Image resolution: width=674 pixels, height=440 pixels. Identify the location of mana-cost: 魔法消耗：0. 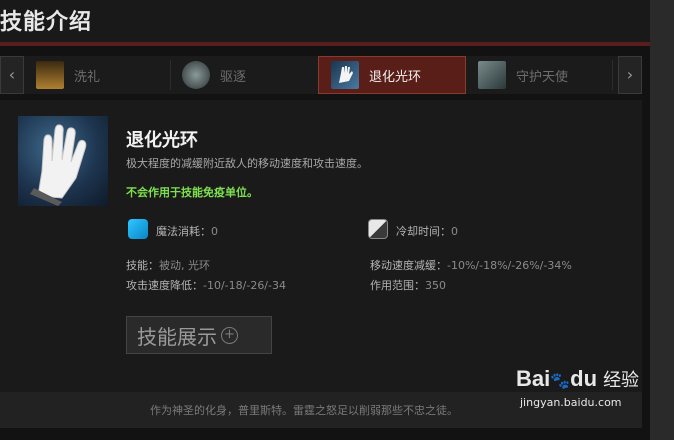
(187, 231).